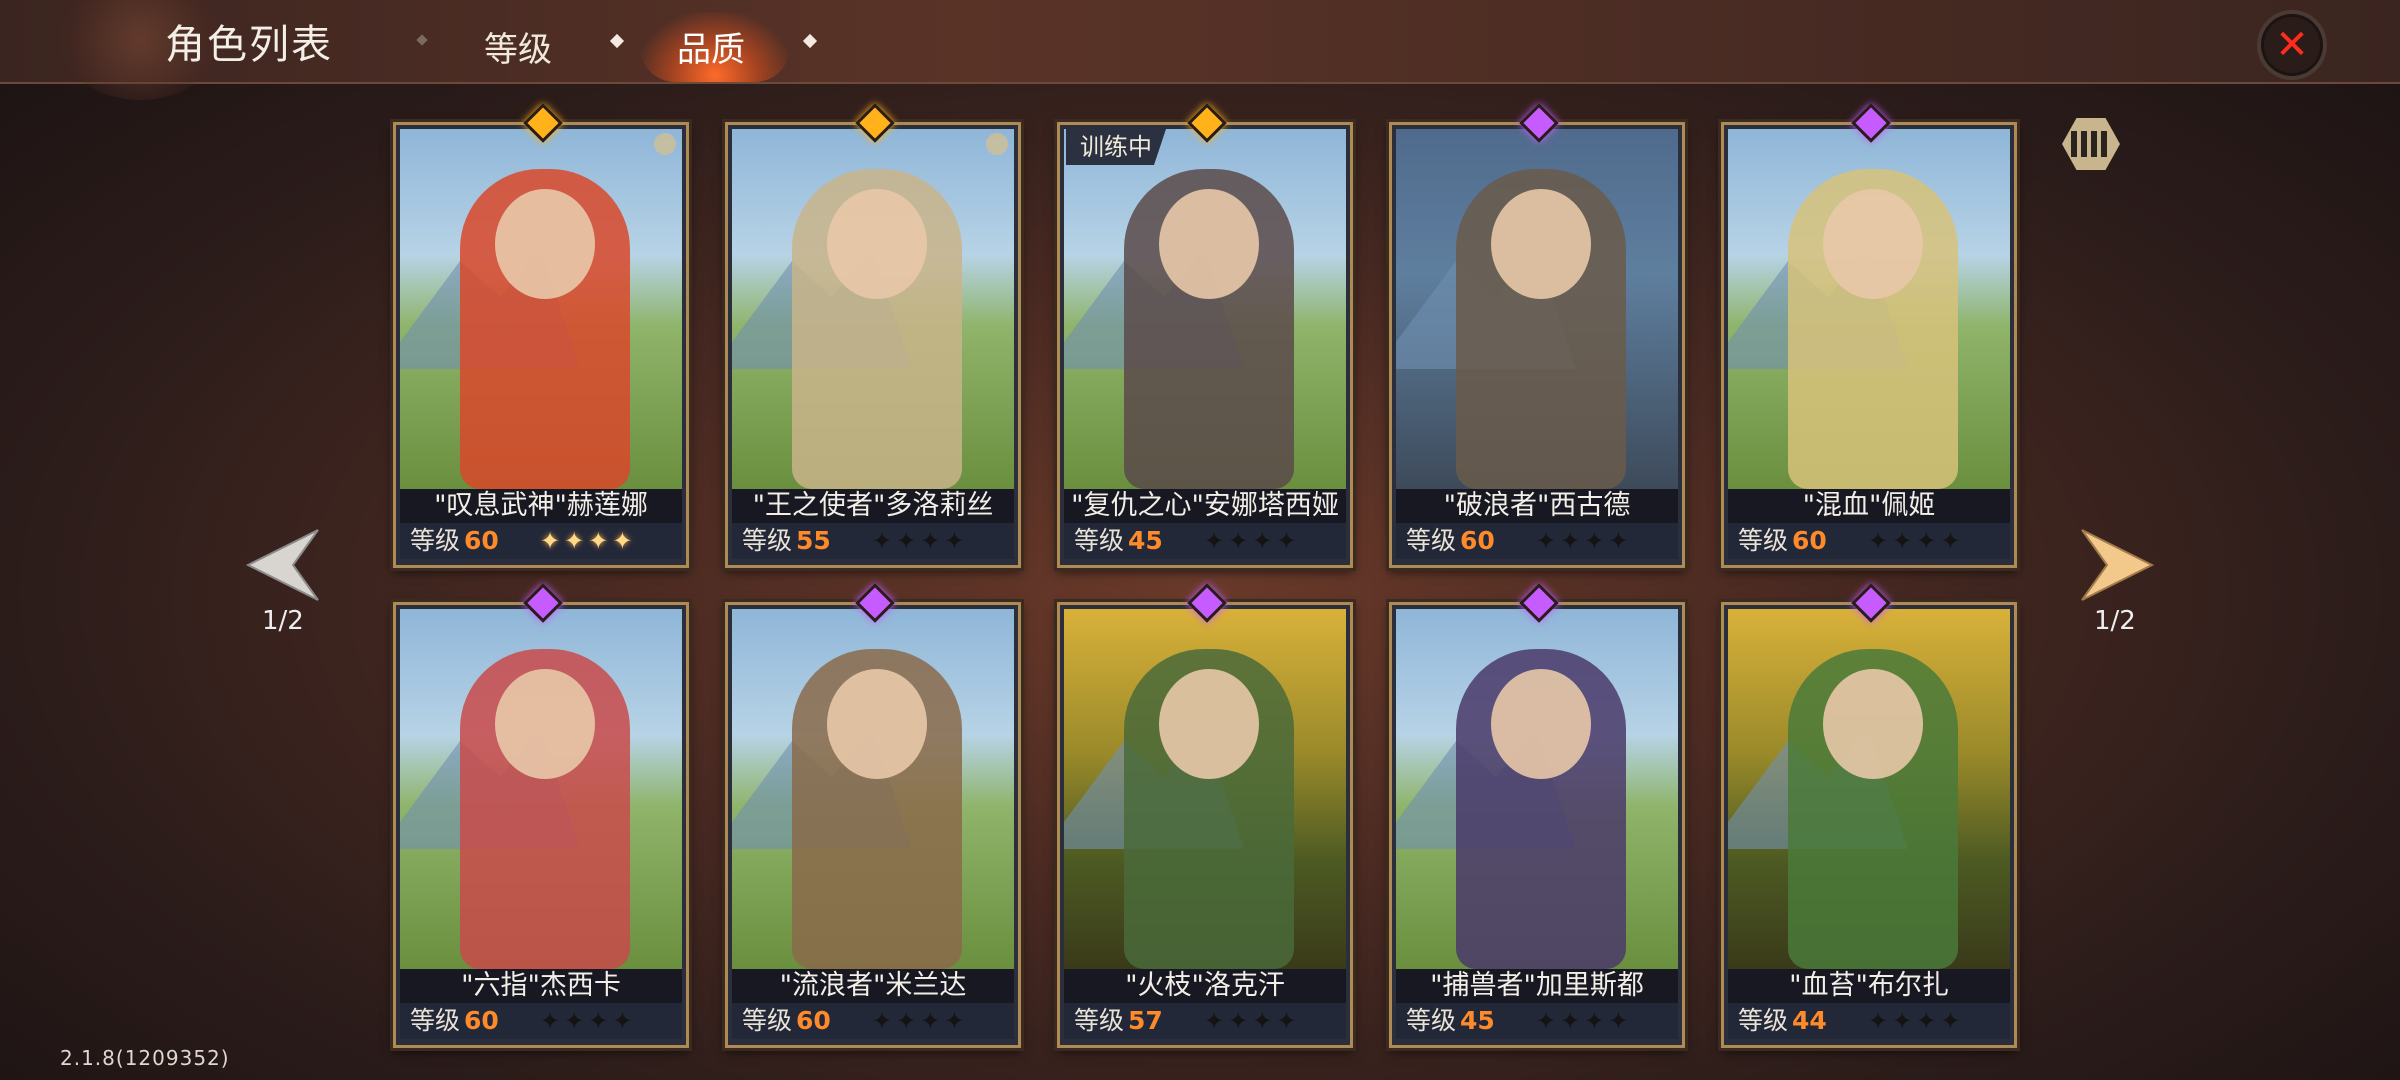 This screenshot has width=2400, height=1080. What do you see at coordinates (1145, 1020) in the screenshot?
I see `level-value: 57` at bounding box center [1145, 1020].